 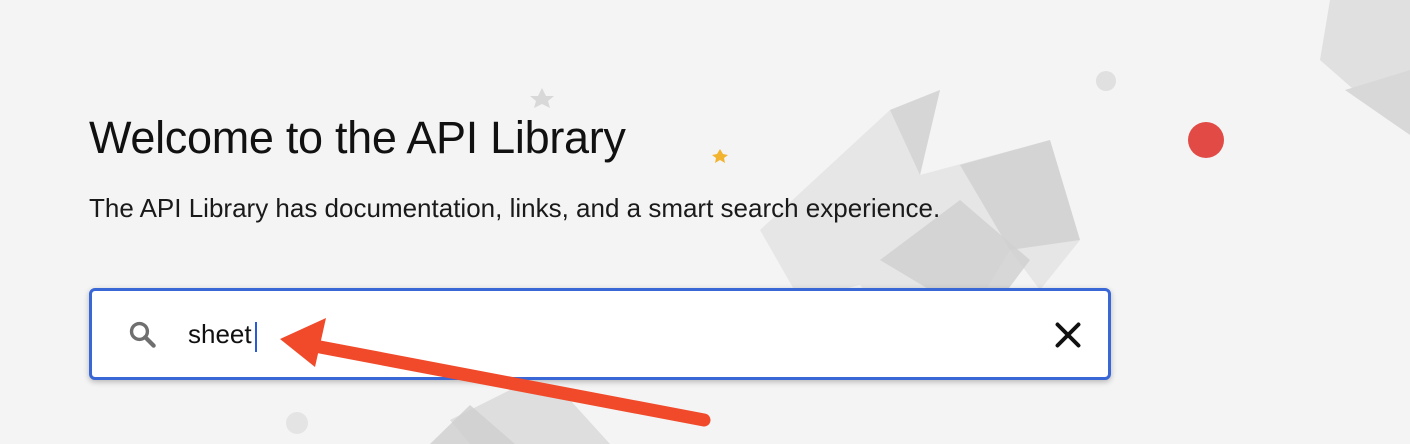 What do you see at coordinates (142, 334) in the screenshot?
I see `search-icon` at bounding box center [142, 334].